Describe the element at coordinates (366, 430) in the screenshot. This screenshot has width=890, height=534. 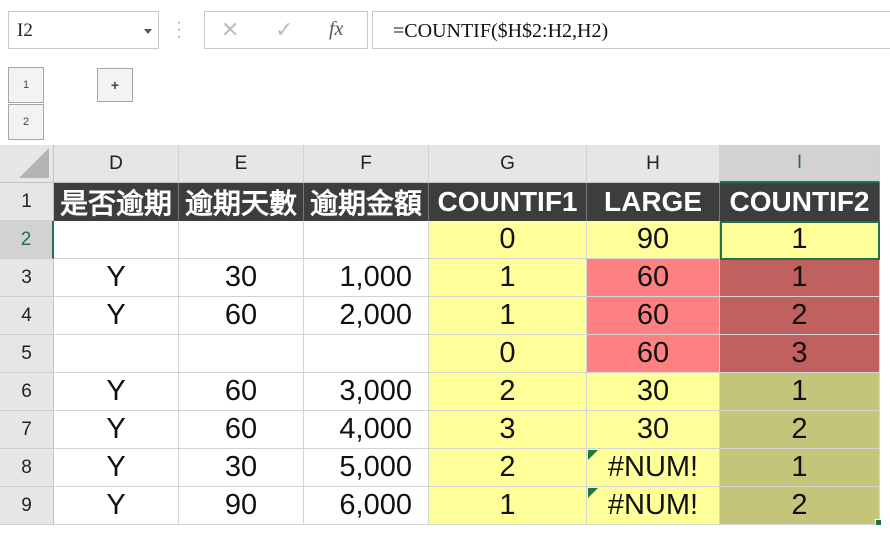
I see `cell-f7: 4,000` at that location.